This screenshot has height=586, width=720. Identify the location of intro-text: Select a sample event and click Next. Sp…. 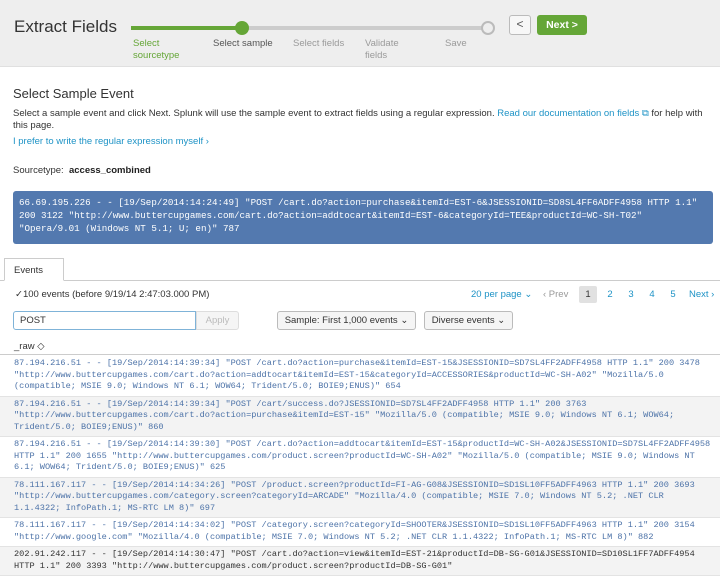
(358, 119).